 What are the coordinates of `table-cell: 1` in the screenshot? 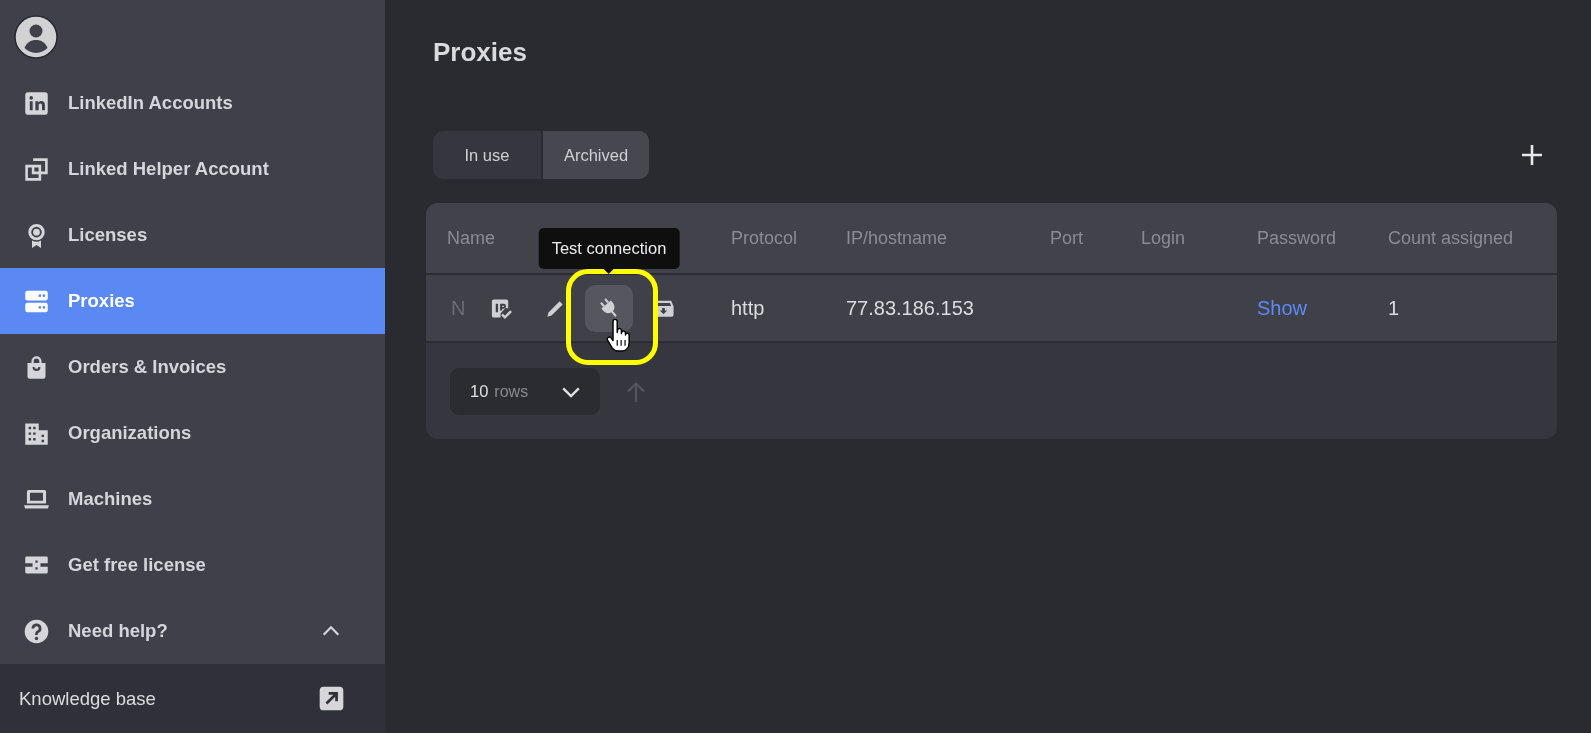 It's located at (1394, 307).